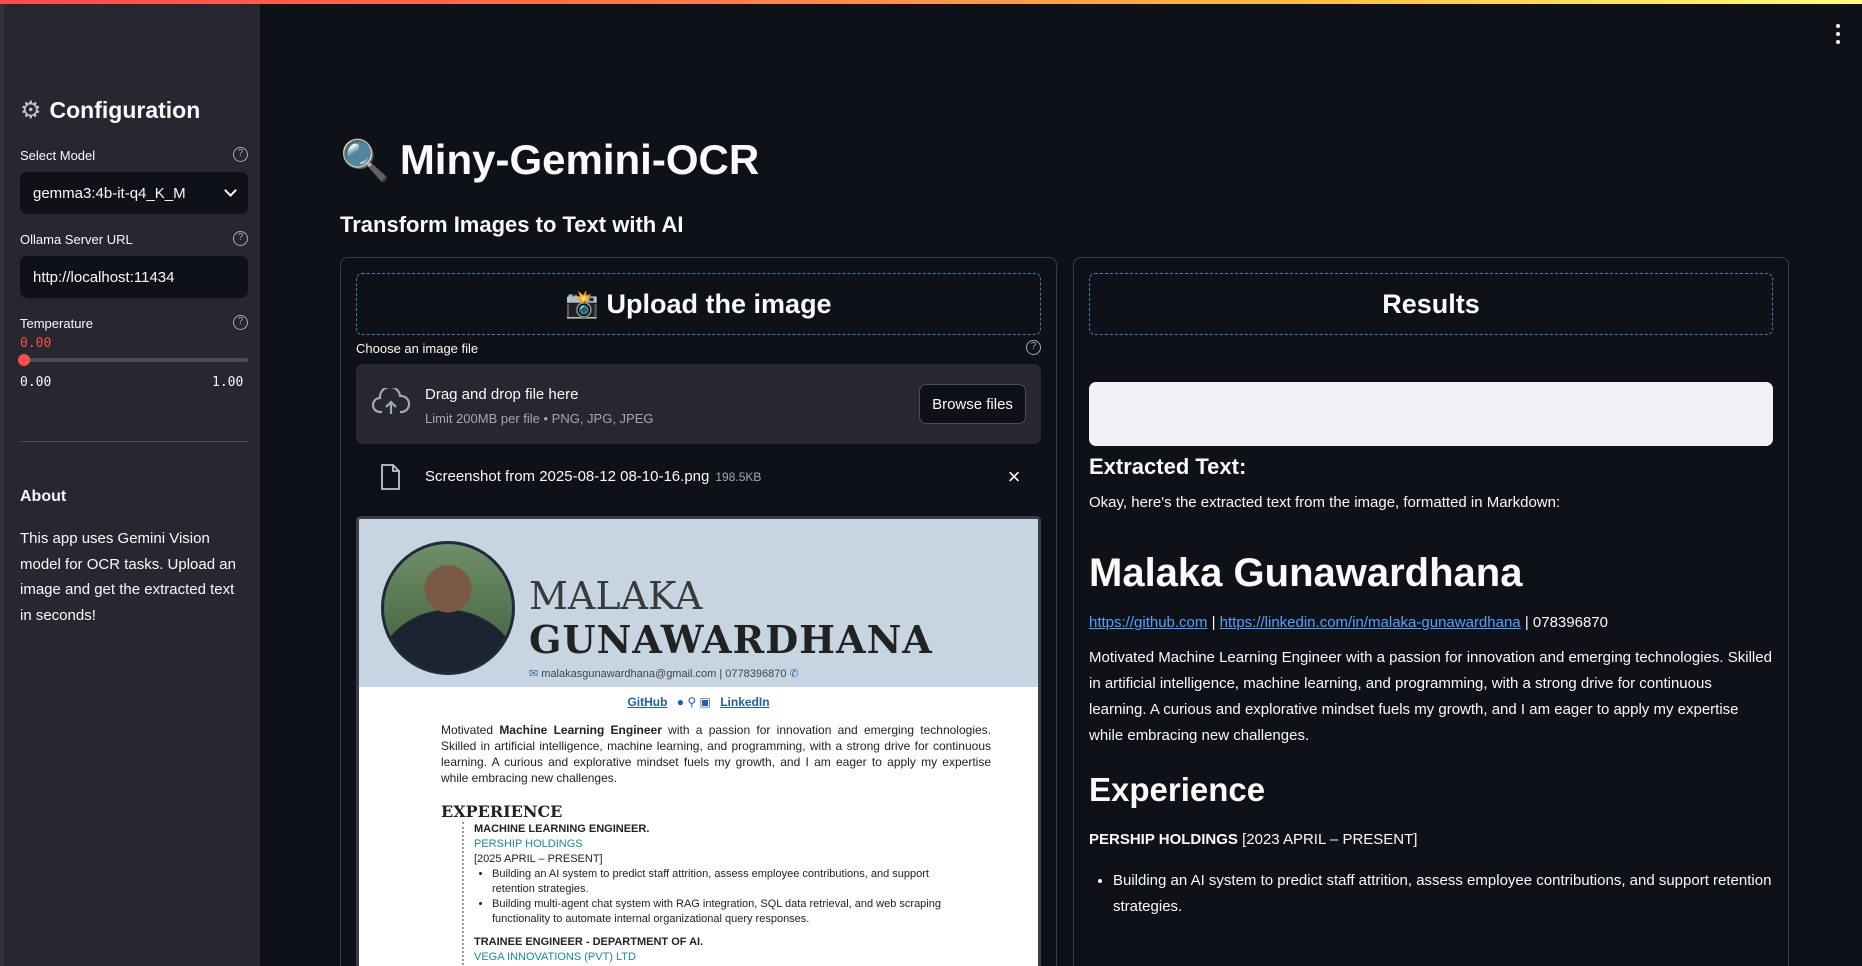 The image size is (1862, 966). I want to click on extracted-section-experience: Experience, so click(1177, 789).